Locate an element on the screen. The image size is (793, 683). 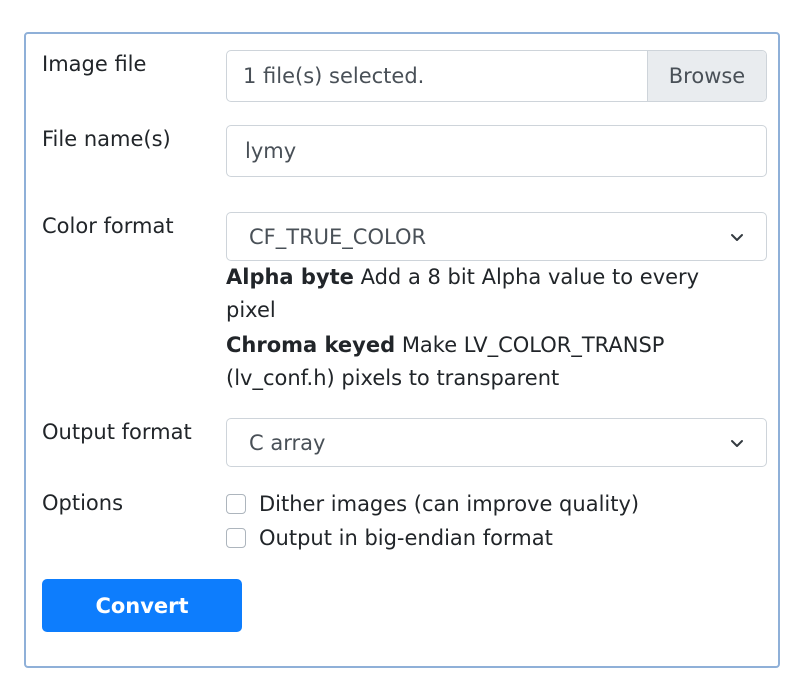
file-names-label: File name(s) is located at coordinates (106, 139).